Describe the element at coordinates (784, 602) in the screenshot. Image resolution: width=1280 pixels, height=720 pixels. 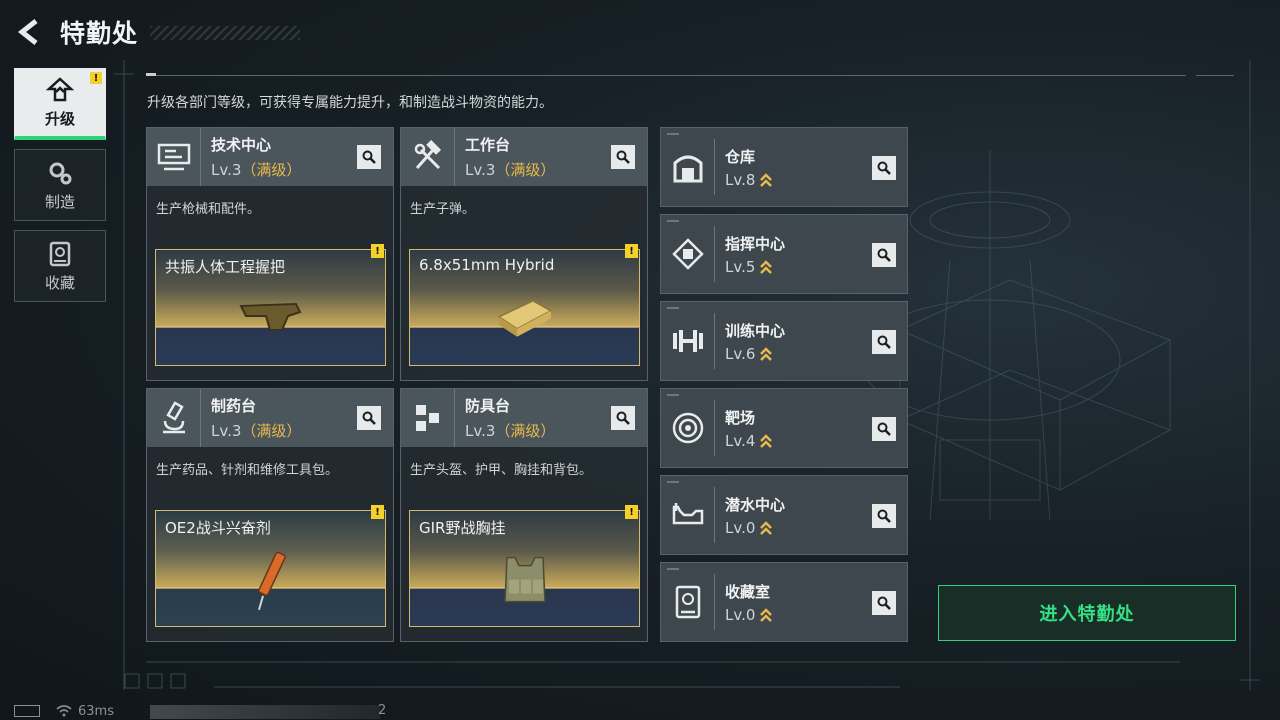
I see `facility-collection-room: 收藏室 Lv.0` at that location.